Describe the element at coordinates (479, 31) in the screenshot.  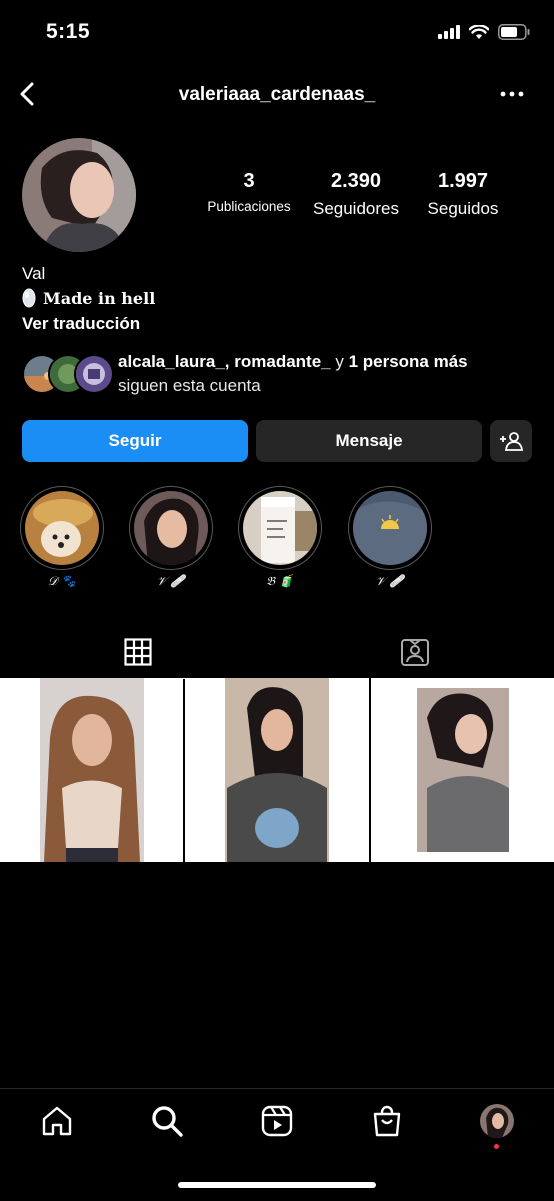
I see `wifi-icon` at that location.